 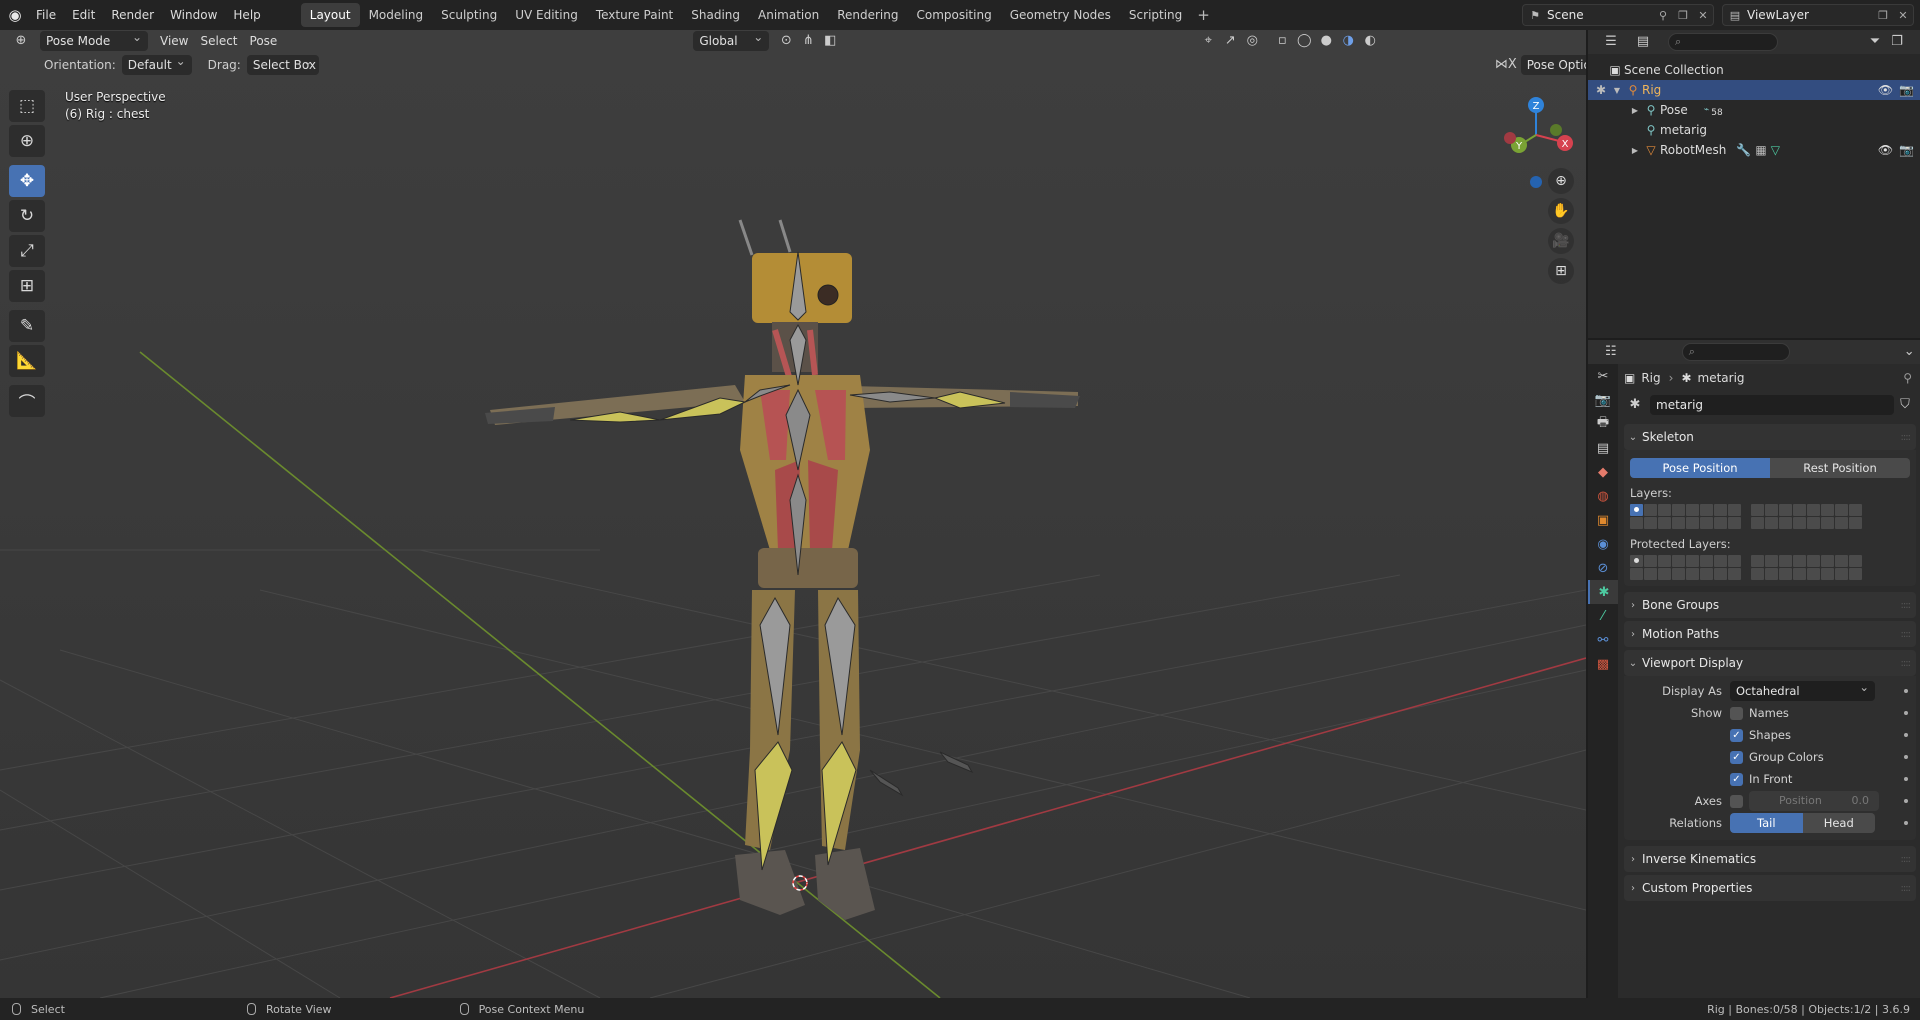 What do you see at coordinates (27, 216) in the screenshot?
I see `rotate-tool-icon: ↻` at bounding box center [27, 216].